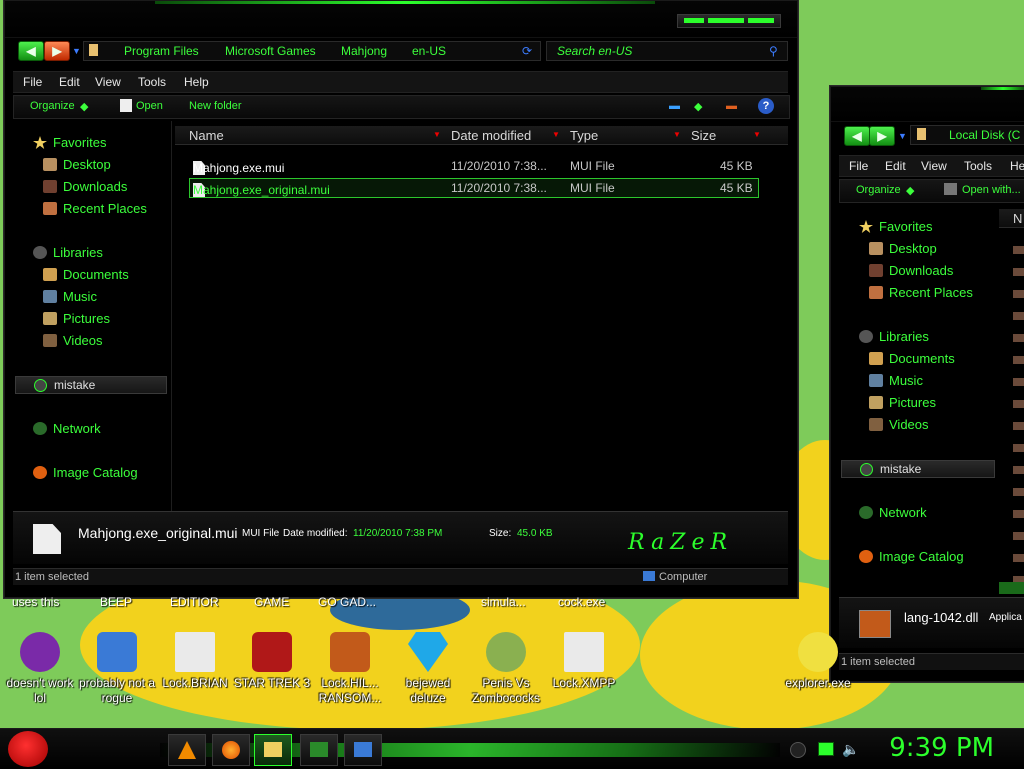 This screenshot has height=769, width=1024. I want to click on desktop-shortcut: explorer.exe, so click(818, 661).